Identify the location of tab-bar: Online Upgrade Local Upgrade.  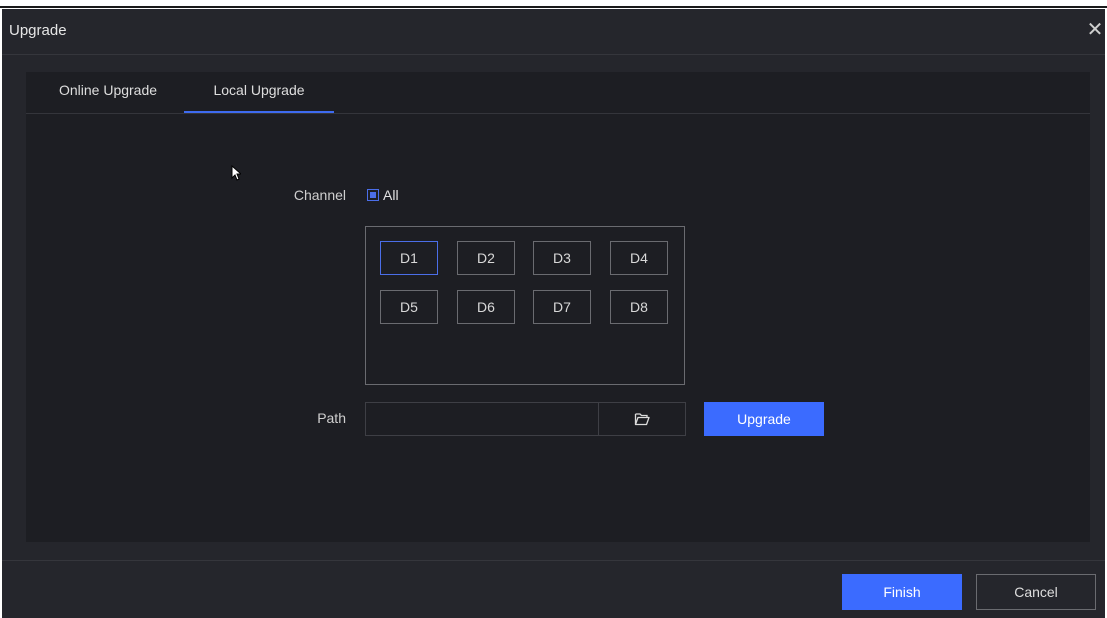
(558, 93).